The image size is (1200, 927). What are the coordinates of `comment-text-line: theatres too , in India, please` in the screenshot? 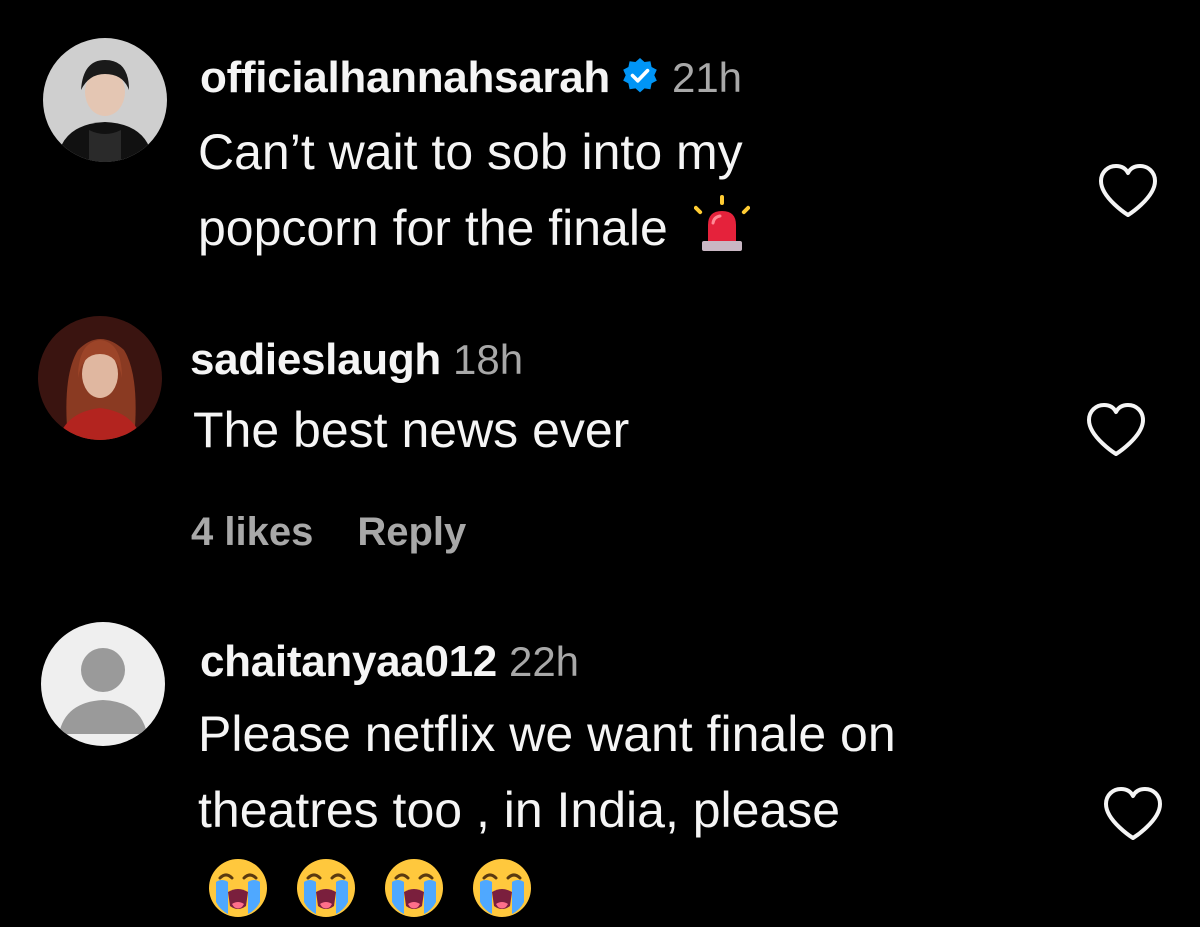 It's located at (519, 810).